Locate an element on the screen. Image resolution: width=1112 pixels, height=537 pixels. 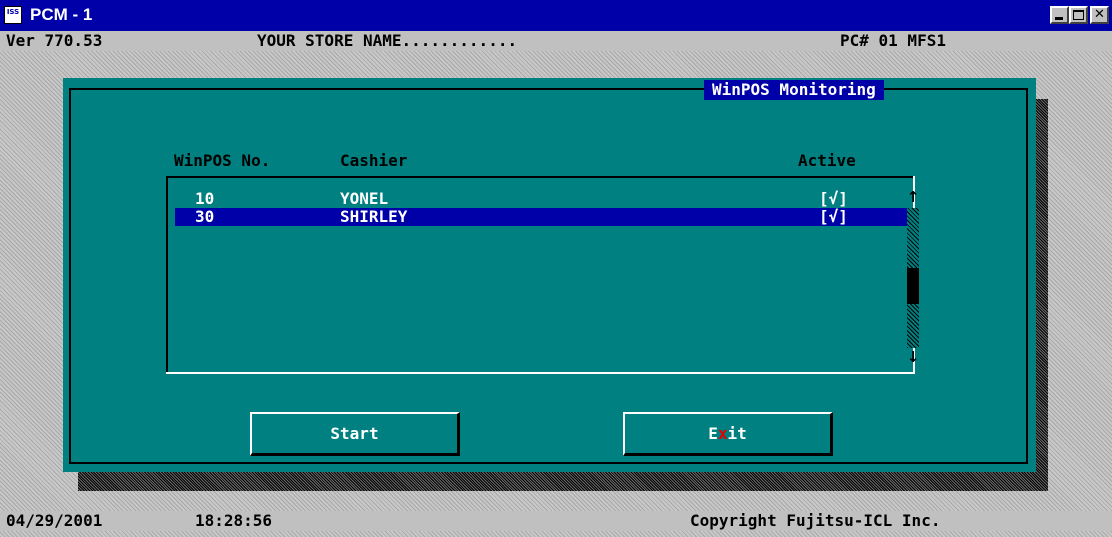
dialog-shadow-right is located at coordinates (1041, 295).